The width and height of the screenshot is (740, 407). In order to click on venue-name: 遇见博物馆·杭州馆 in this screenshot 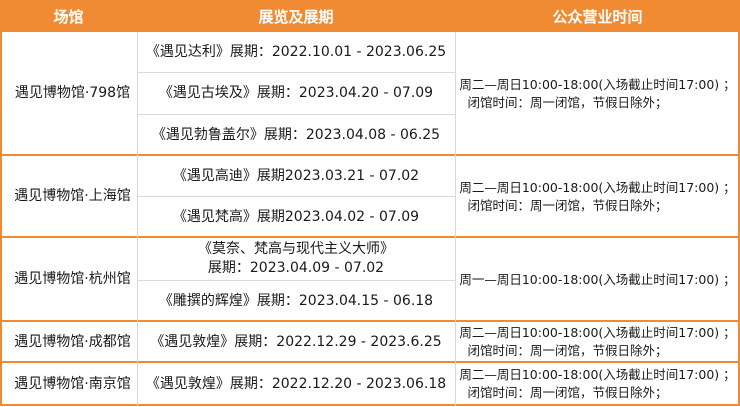, I will do `click(72, 279)`.